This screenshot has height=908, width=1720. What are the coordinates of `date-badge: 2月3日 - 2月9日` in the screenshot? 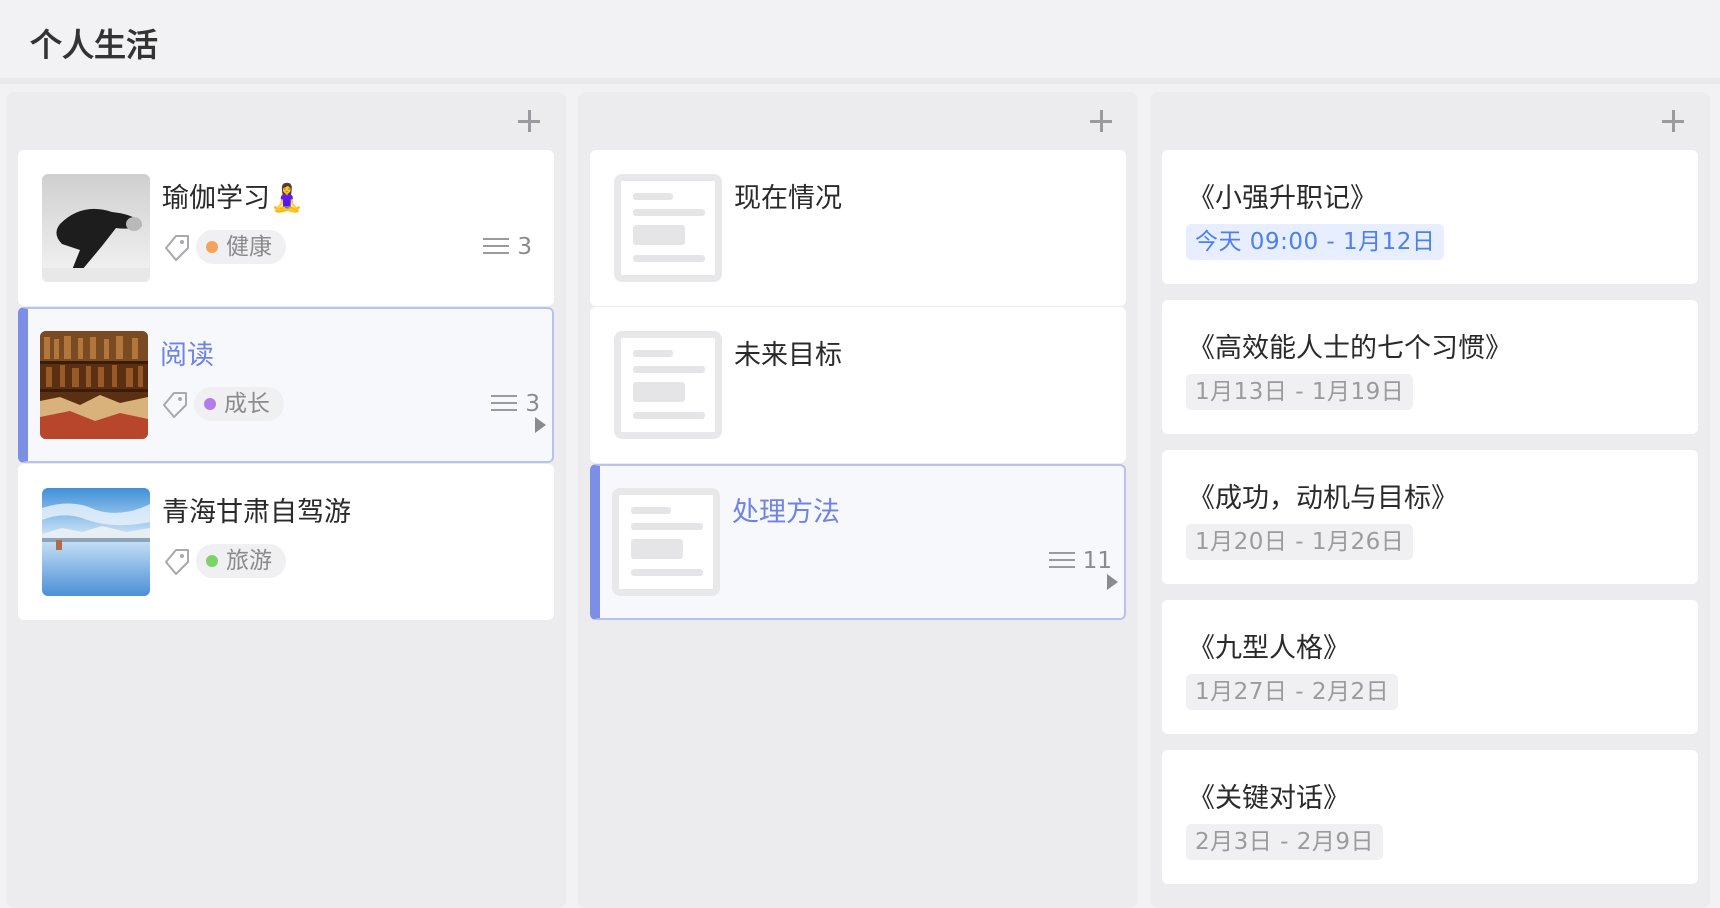 It's located at (1284, 842).